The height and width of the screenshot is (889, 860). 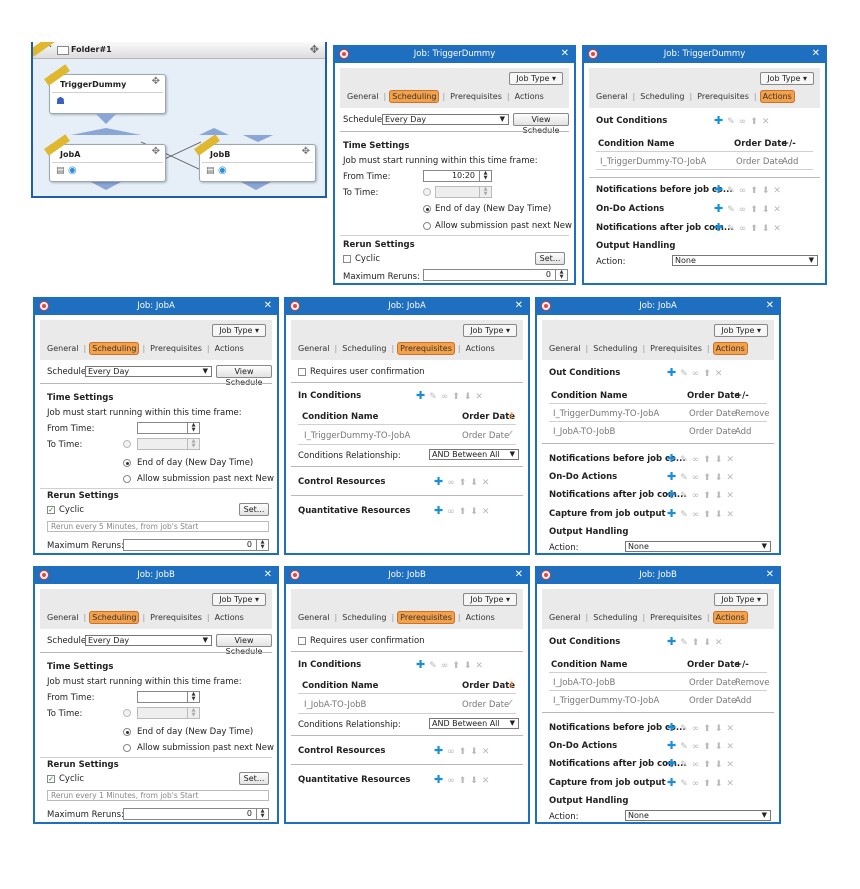 What do you see at coordinates (743, 701) in the screenshot?
I see `add-condition-link: Add` at bounding box center [743, 701].